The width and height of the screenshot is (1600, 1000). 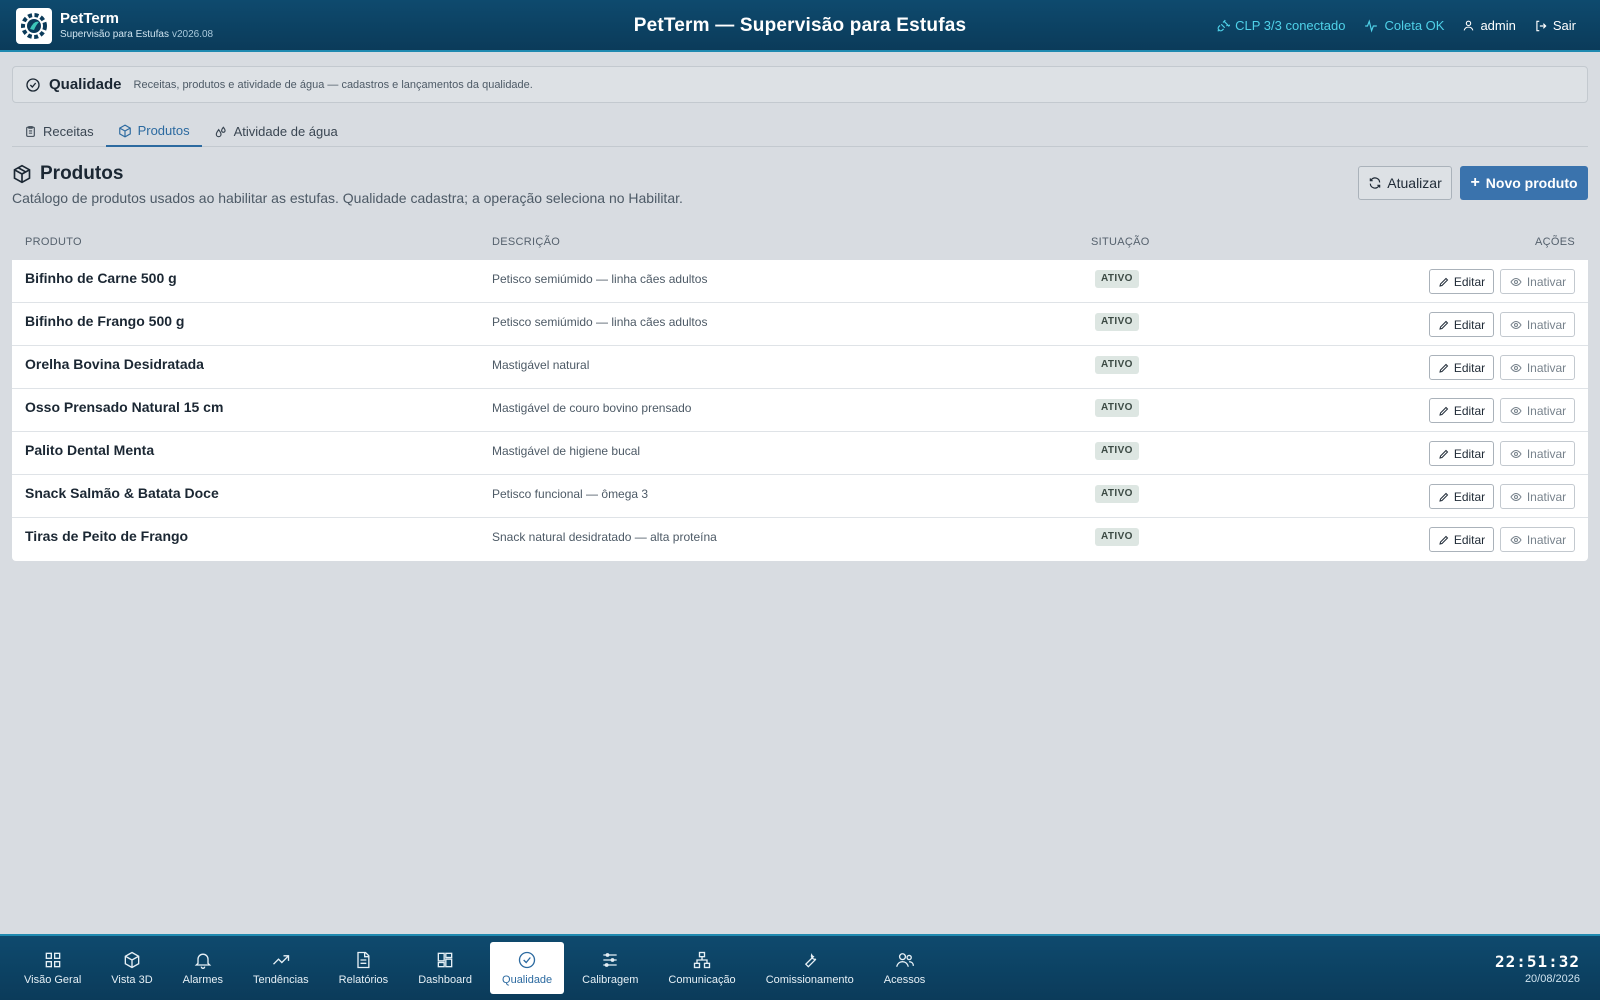 What do you see at coordinates (701, 968) in the screenshot?
I see `nav-item-comunicação: Comunicação` at bounding box center [701, 968].